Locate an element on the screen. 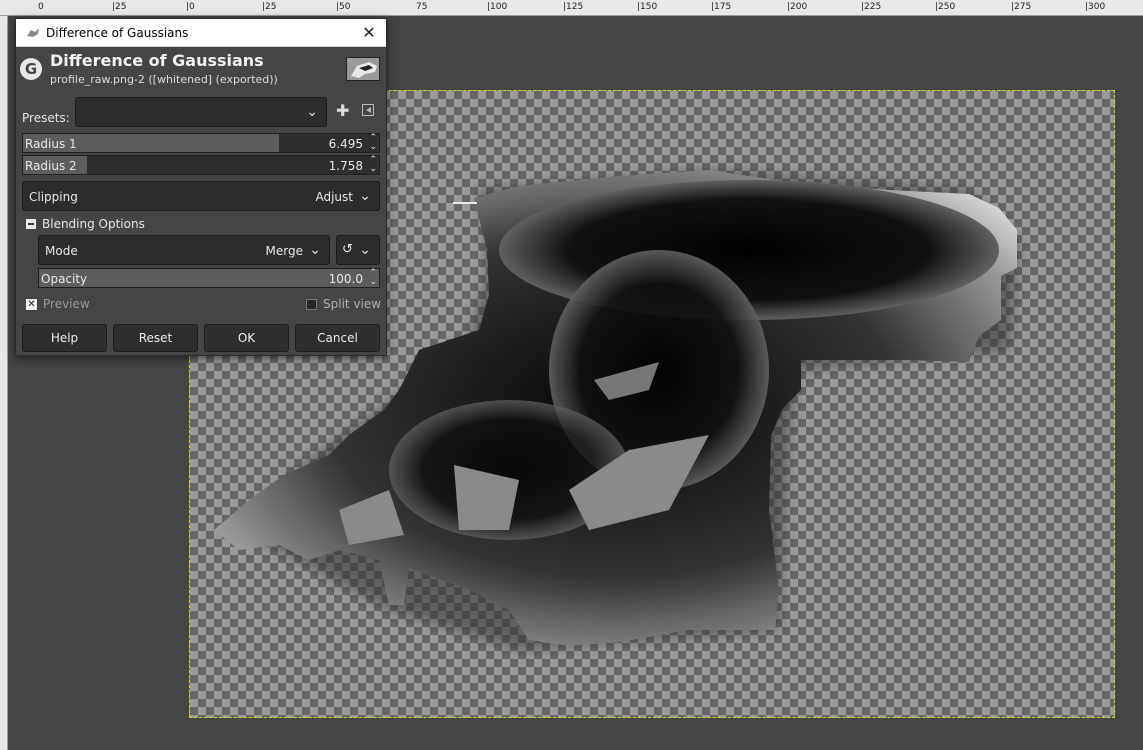  ruler-label: |250 is located at coordinates (945, 7).